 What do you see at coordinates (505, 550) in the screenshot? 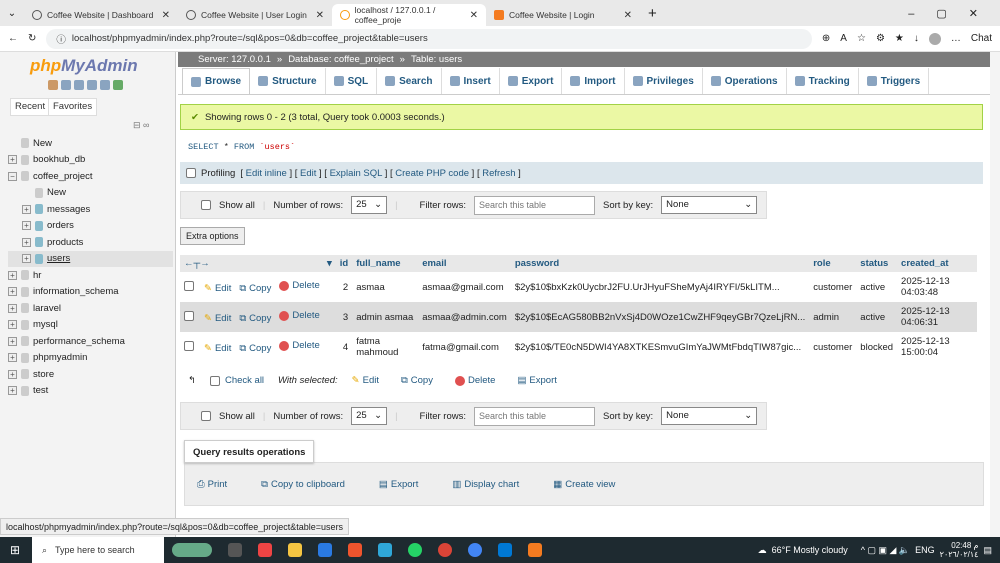
I see `vscode-icon` at bounding box center [505, 550].